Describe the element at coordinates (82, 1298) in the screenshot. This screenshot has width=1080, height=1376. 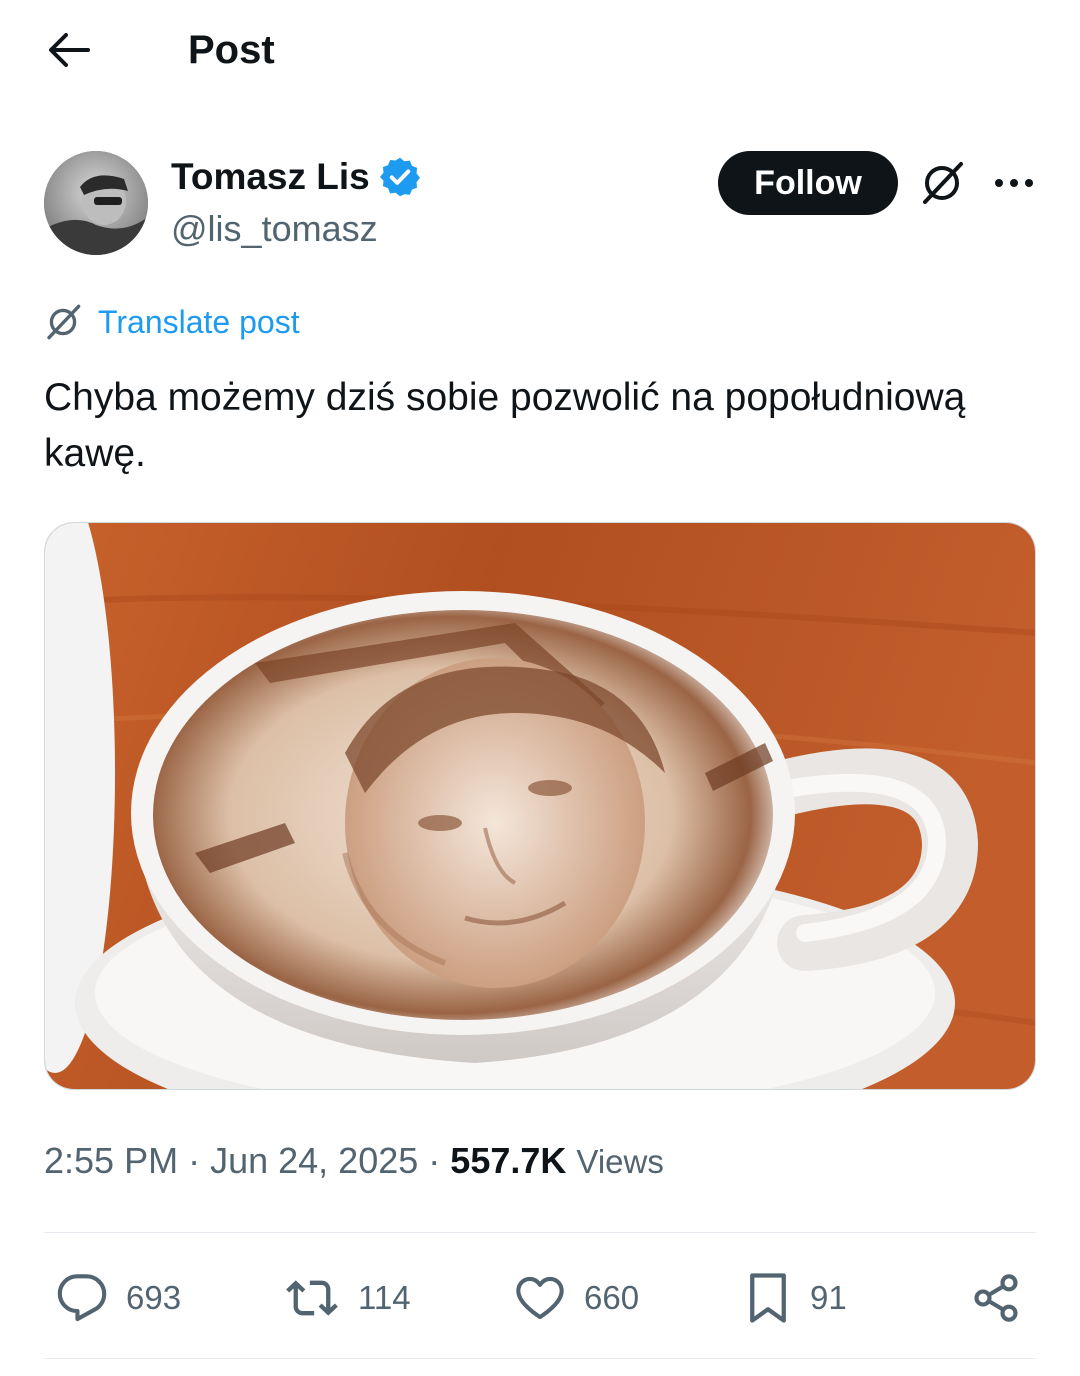
I see `reply-icon` at that location.